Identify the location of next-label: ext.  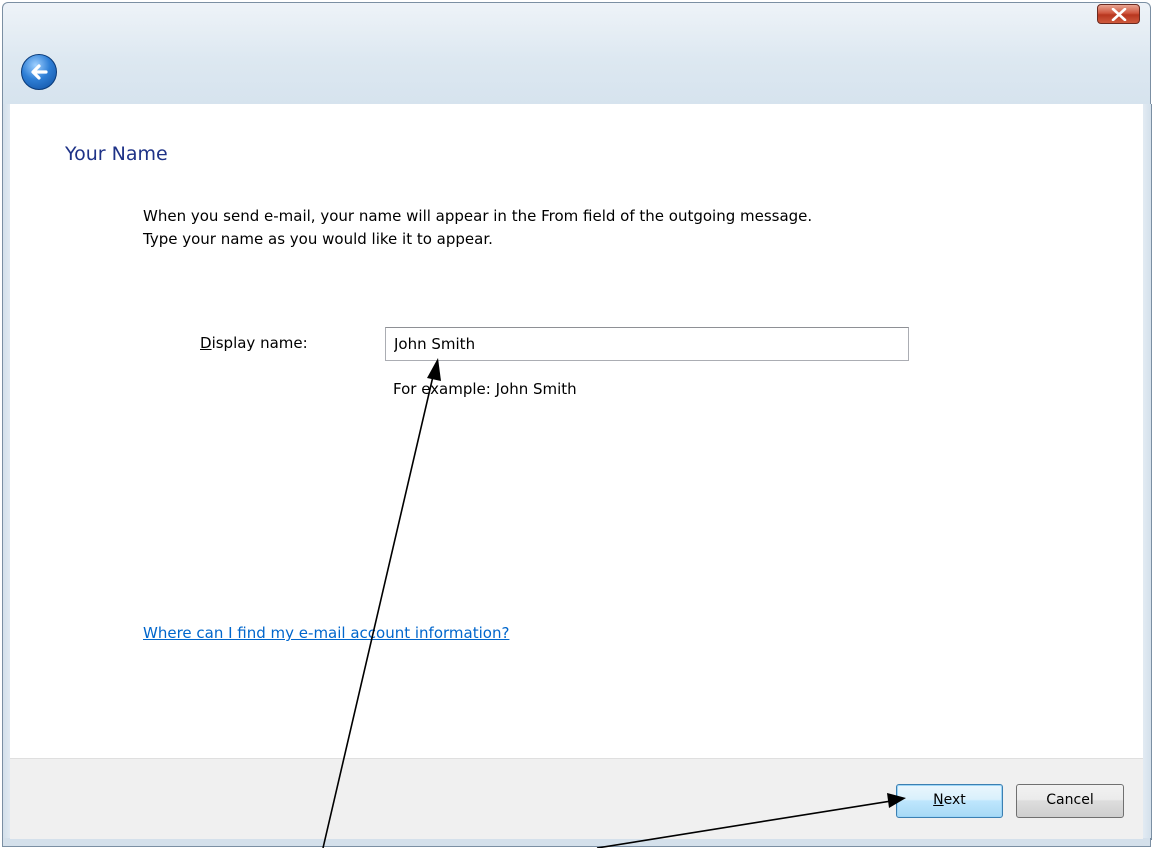
(954, 800).